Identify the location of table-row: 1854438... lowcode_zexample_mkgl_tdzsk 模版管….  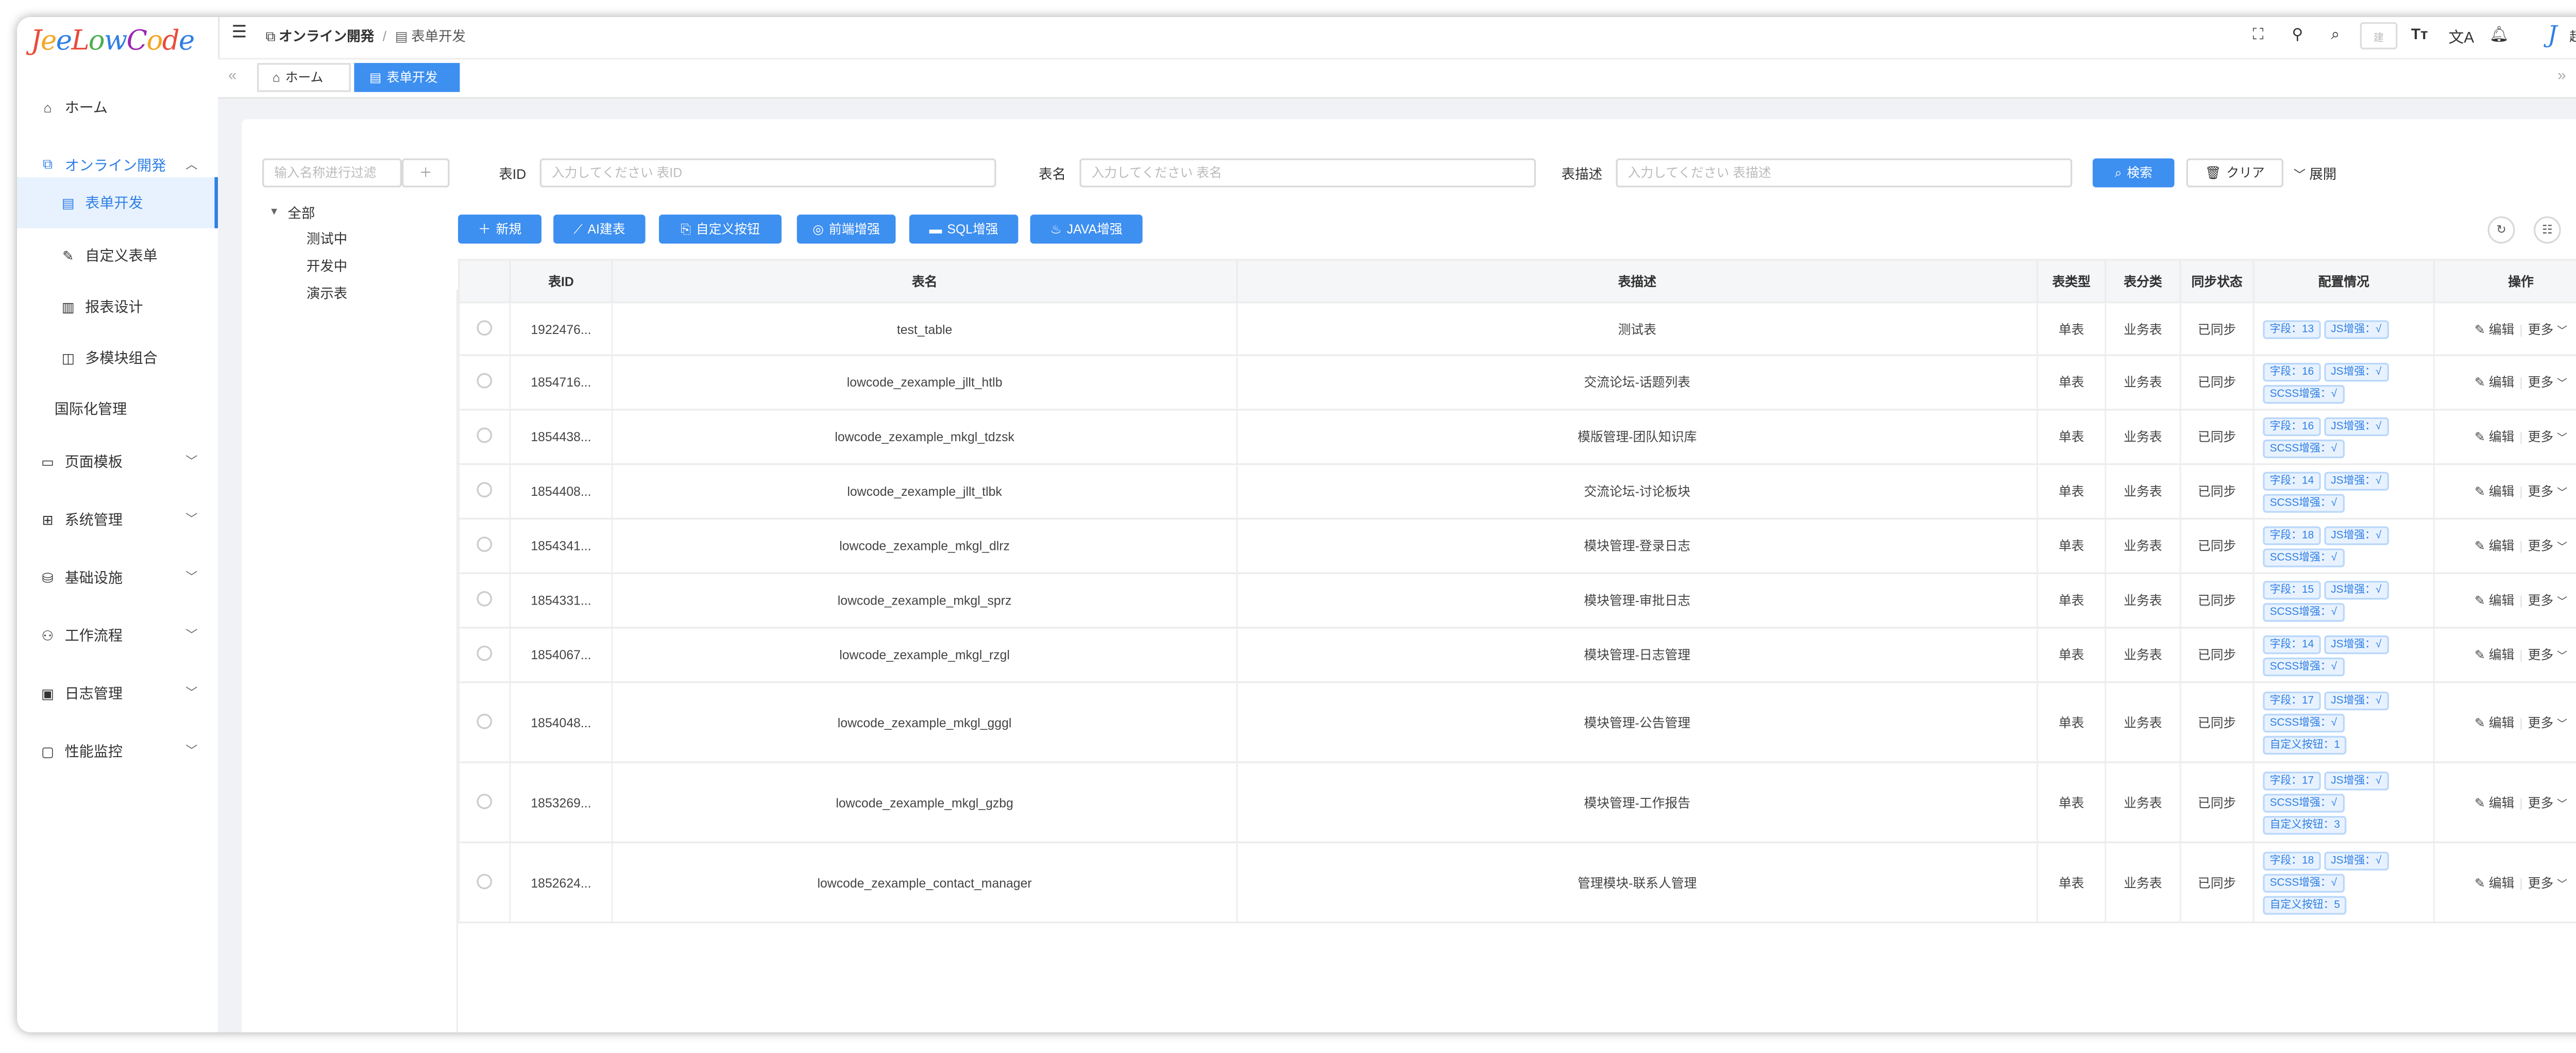
(1517, 437).